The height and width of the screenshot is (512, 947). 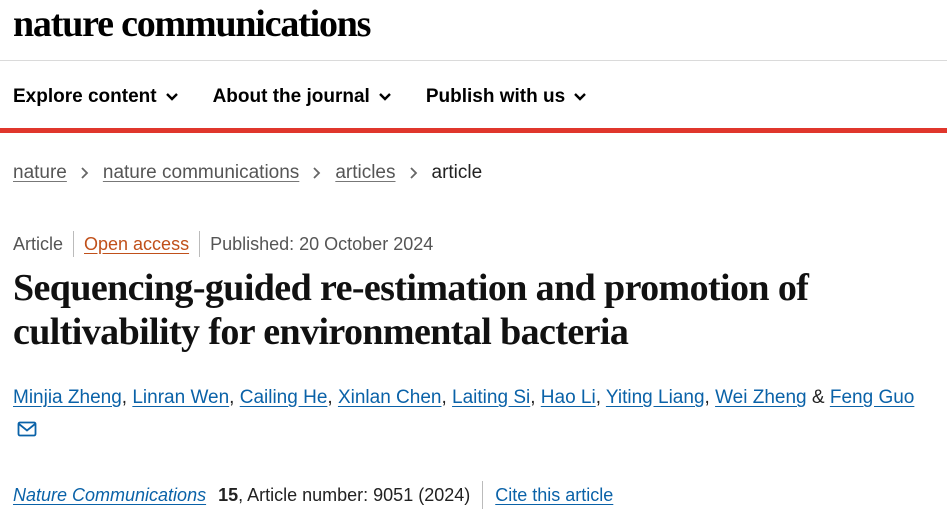 I want to click on site-logo: nature communications, so click(x=192, y=24).